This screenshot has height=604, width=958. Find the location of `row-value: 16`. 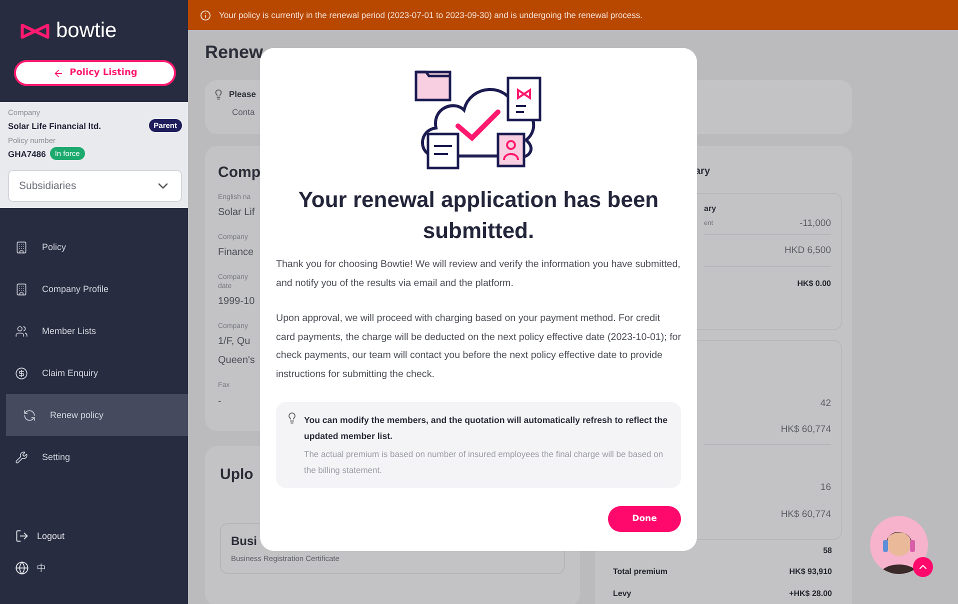

row-value: 16 is located at coordinates (825, 487).